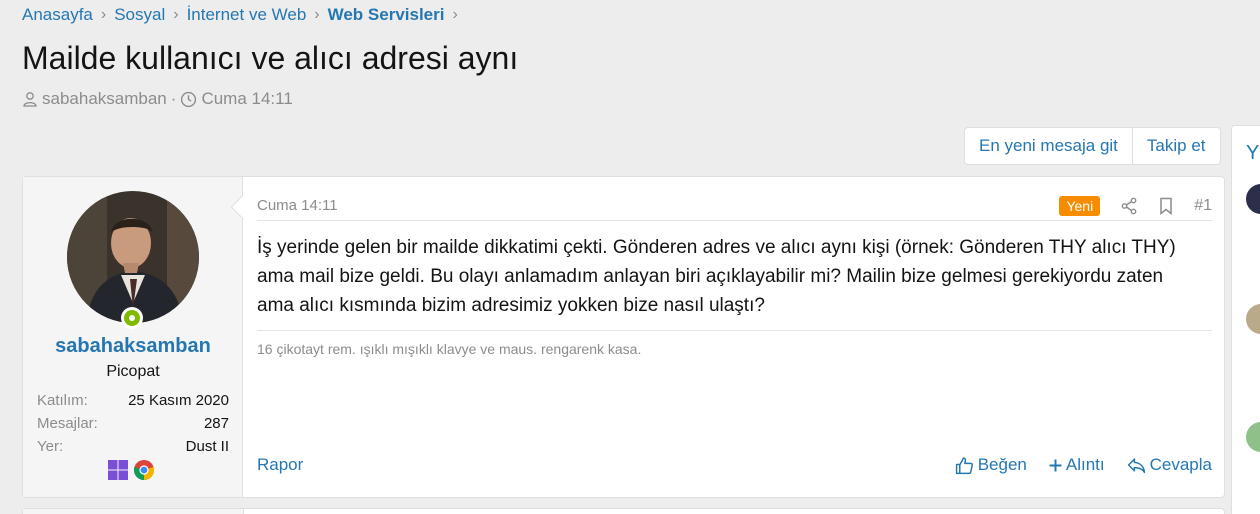 The image size is (1260, 514). What do you see at coordinates (133, 446) in the screenshot?
I see `user-extra-row: Yer: Dust II` at bounding box center [133, 446].